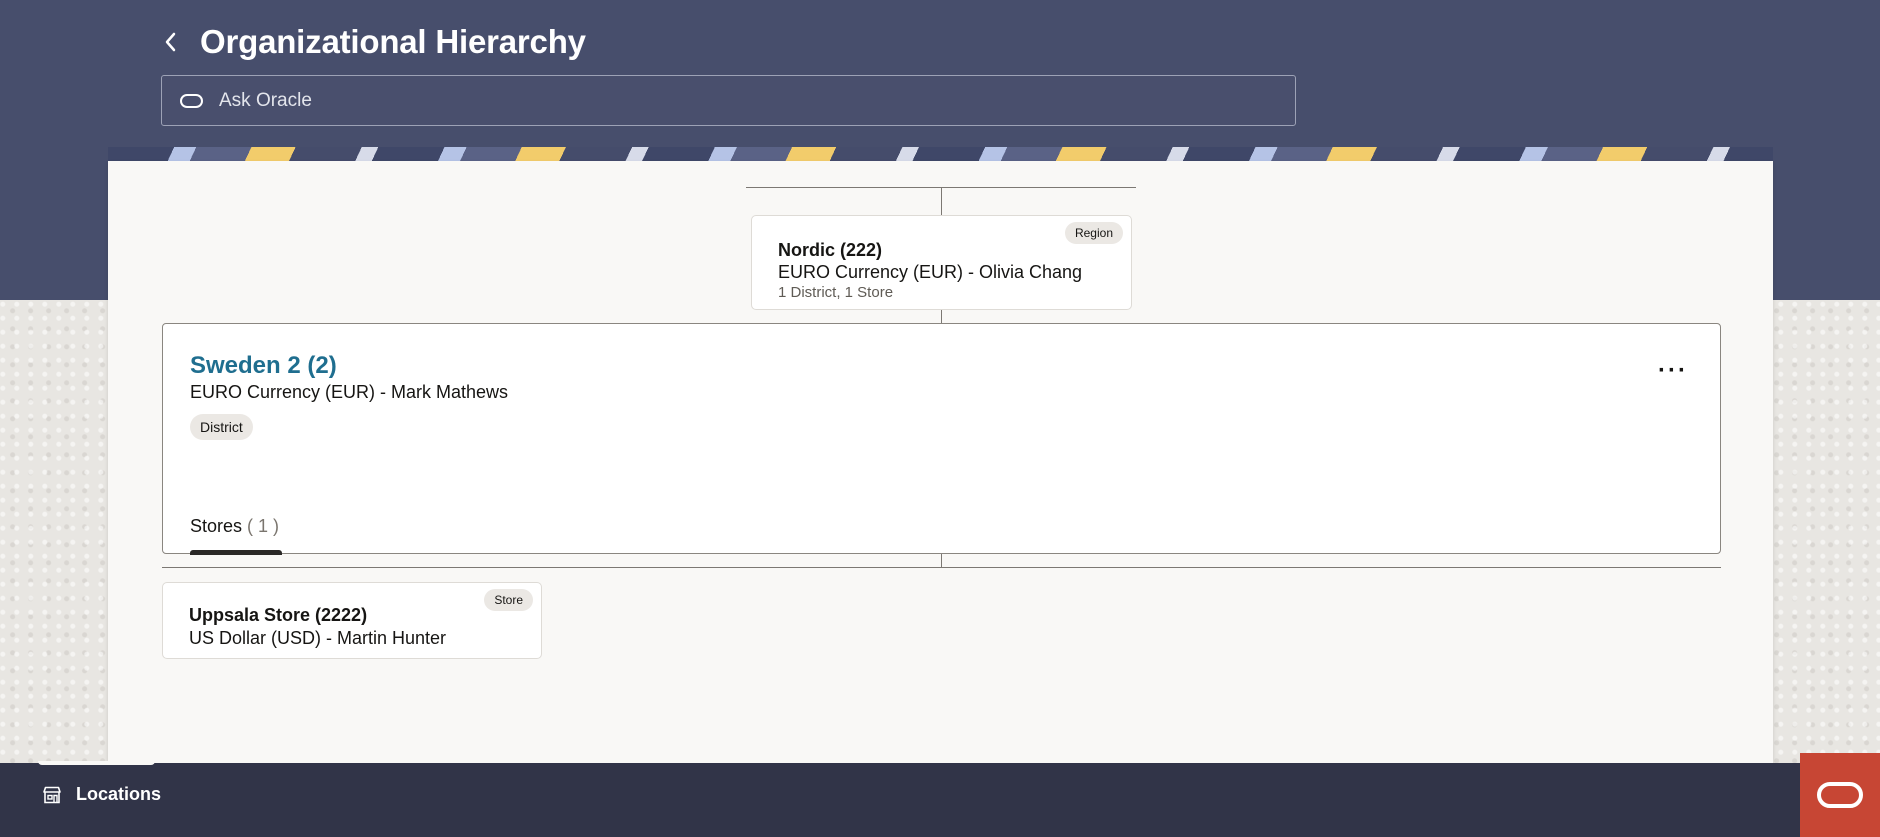 This screenshot has width=1880, height=837. I want to click on store-detail: US Dollar (USD) - Martin Hunter, so click(318, 638).